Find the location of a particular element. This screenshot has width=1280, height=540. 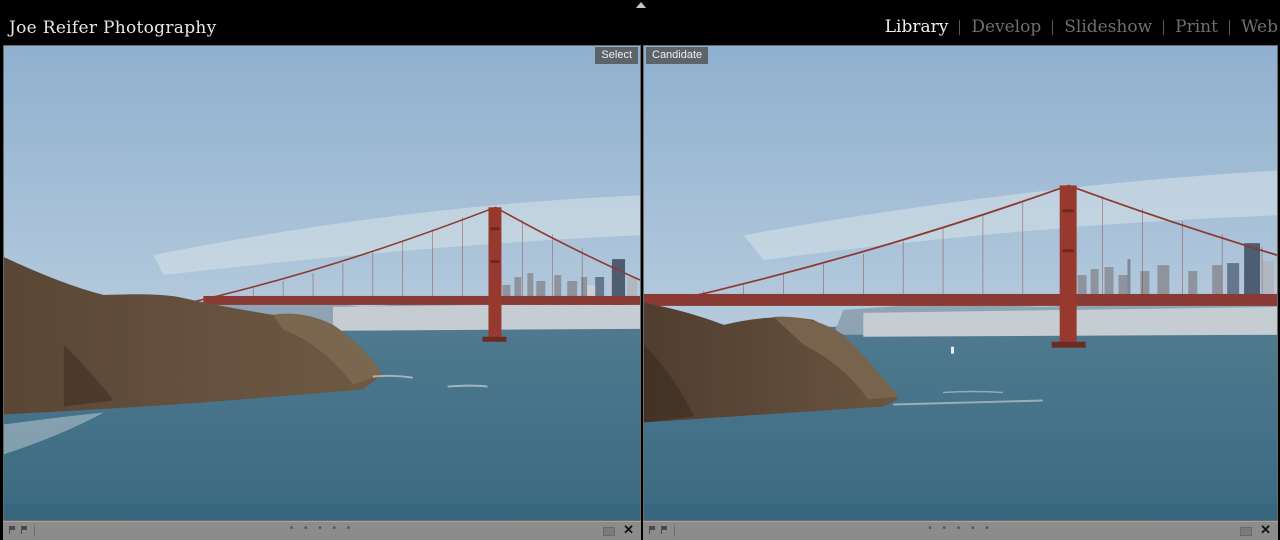

module-develop: Develop is located at coordinates (1006, 27).